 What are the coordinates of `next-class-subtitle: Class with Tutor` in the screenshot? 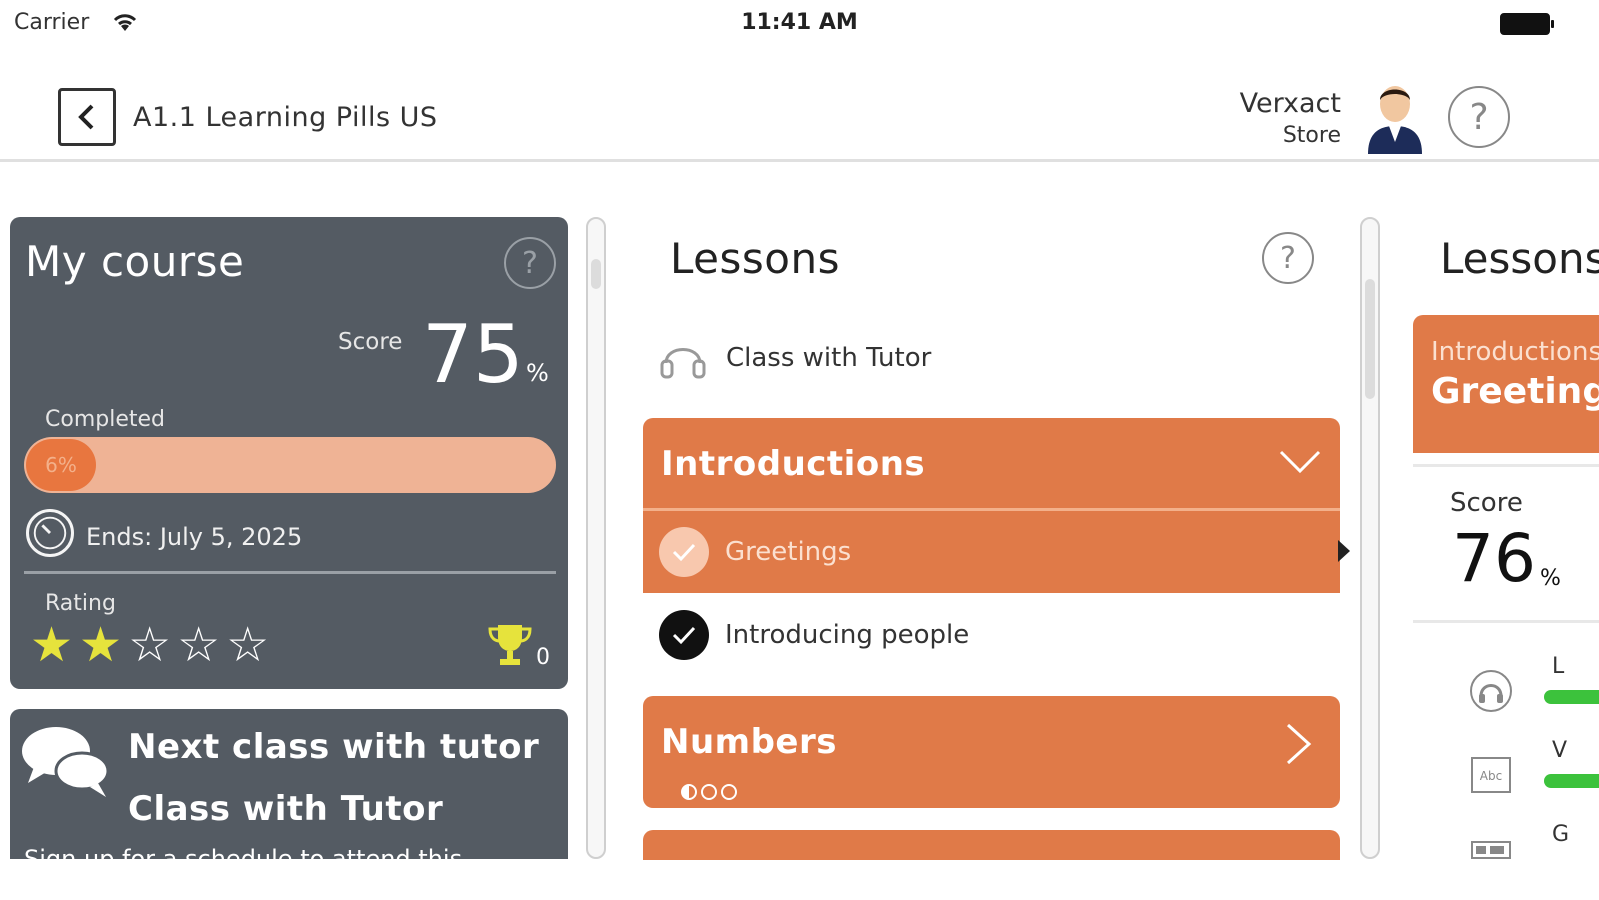 It's located at (286, 809).